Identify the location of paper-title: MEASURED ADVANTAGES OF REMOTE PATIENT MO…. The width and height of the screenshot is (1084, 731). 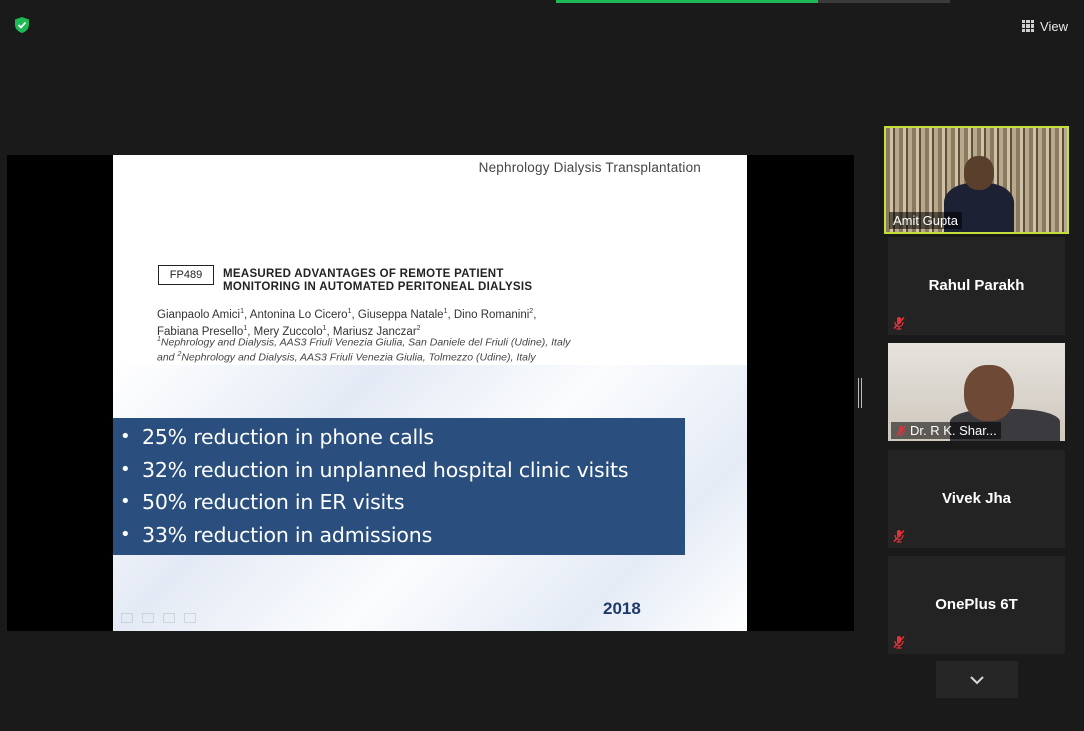
(433, 281).